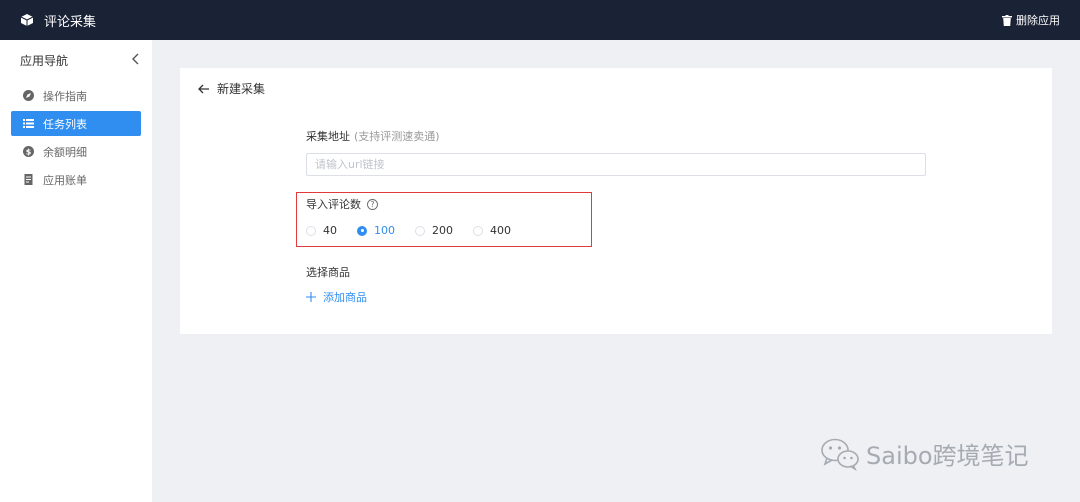 This screenshot has height=502, width=1080. What do you see at coordinates (947, 456) in the screenshot?
I see `watermark-text: Saibo跨境笔记` at bounding box center [947, 456].